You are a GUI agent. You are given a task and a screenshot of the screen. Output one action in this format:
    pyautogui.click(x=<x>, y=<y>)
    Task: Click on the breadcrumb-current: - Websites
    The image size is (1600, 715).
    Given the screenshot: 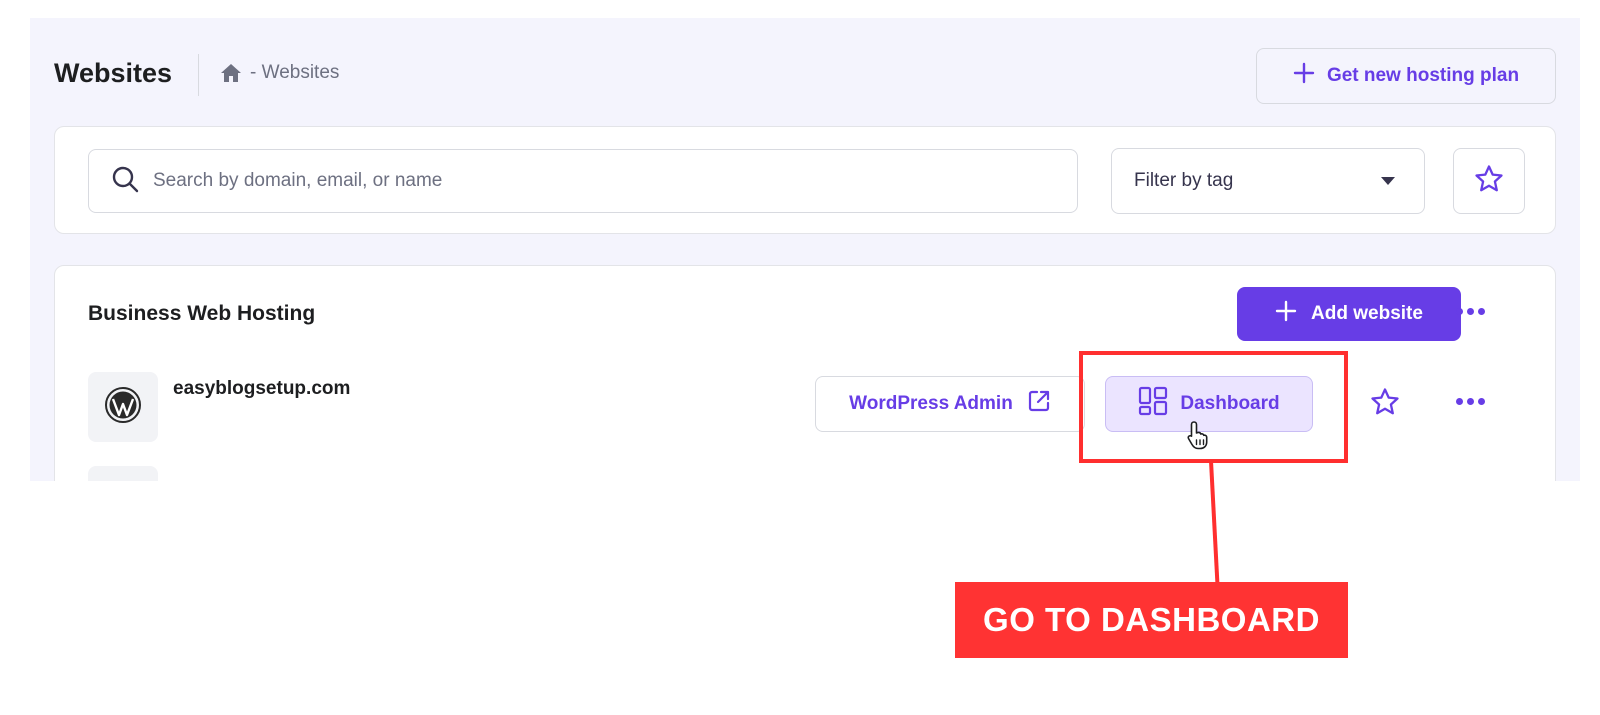 What is the action you would take?
    pyautogui.click(x=295, y=72)
    